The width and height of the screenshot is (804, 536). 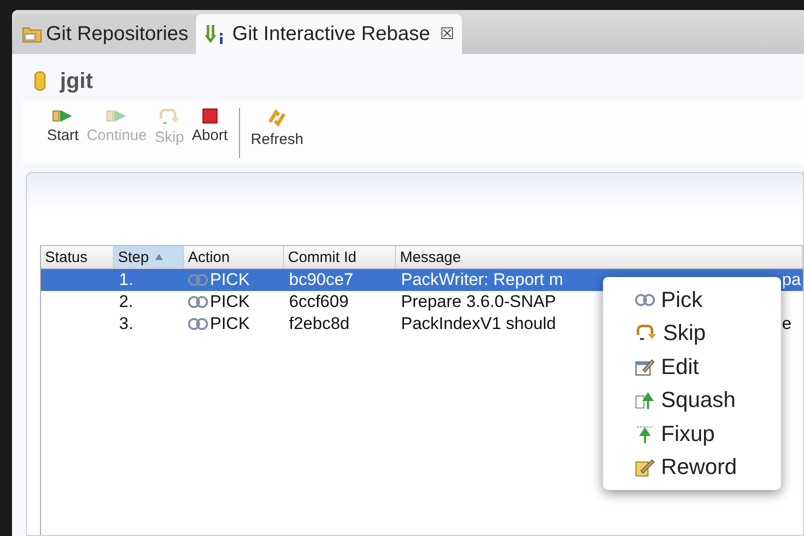 I want to click on table-cell-text: Prepare 3.6.0-SNAP, so click(x=479, y=302).